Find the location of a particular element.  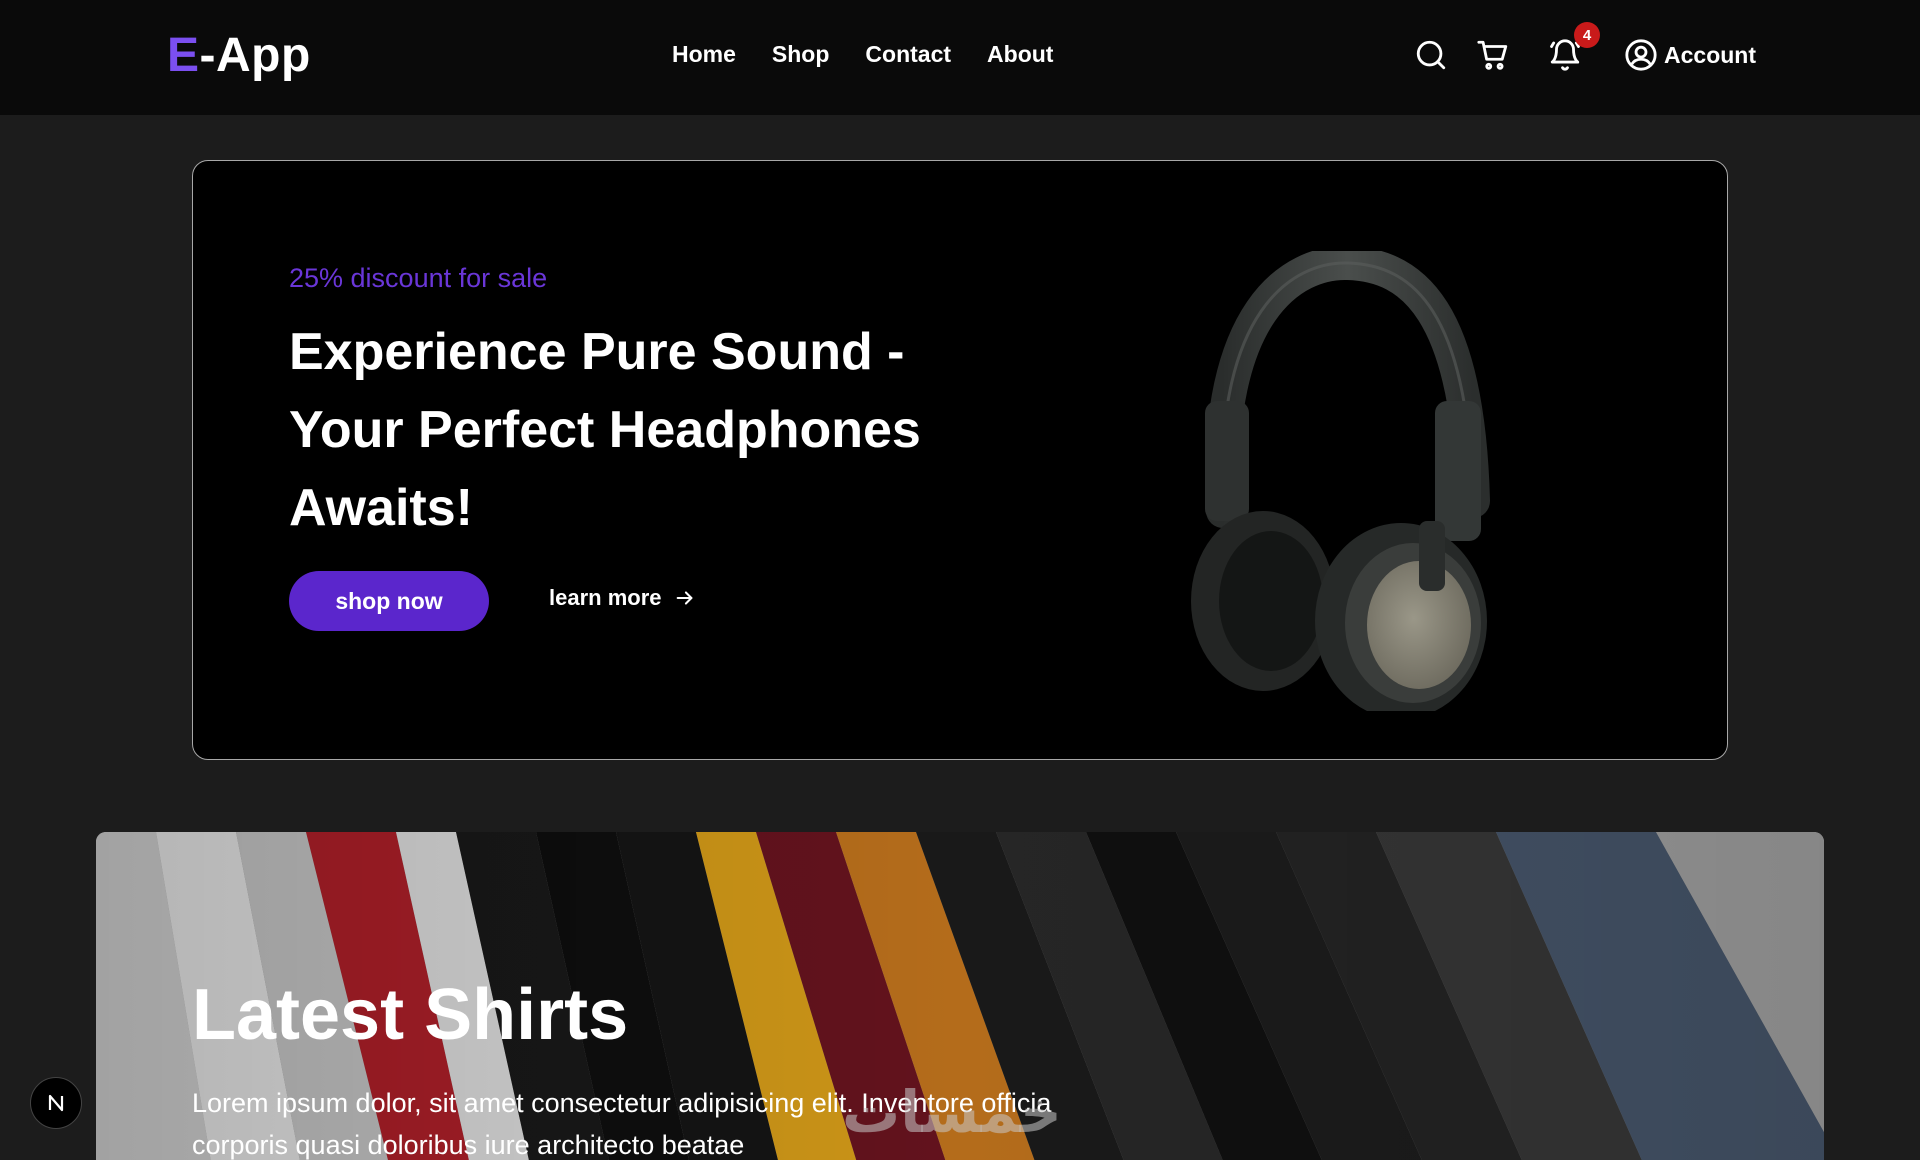

headphones-image is located at coordinates (1340, 481).